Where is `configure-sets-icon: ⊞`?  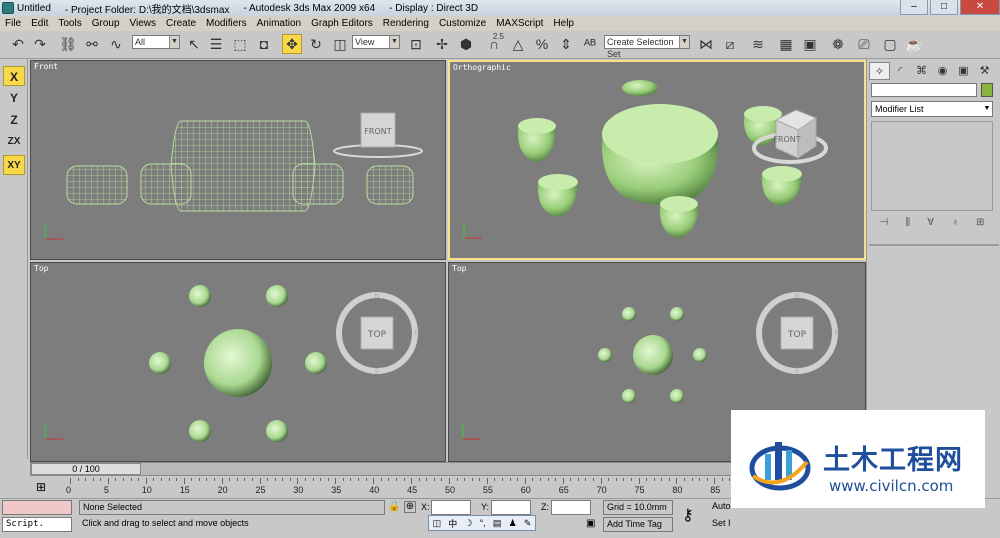
configure-sets-icon: ⊞ is located at coordinates (980, 225).